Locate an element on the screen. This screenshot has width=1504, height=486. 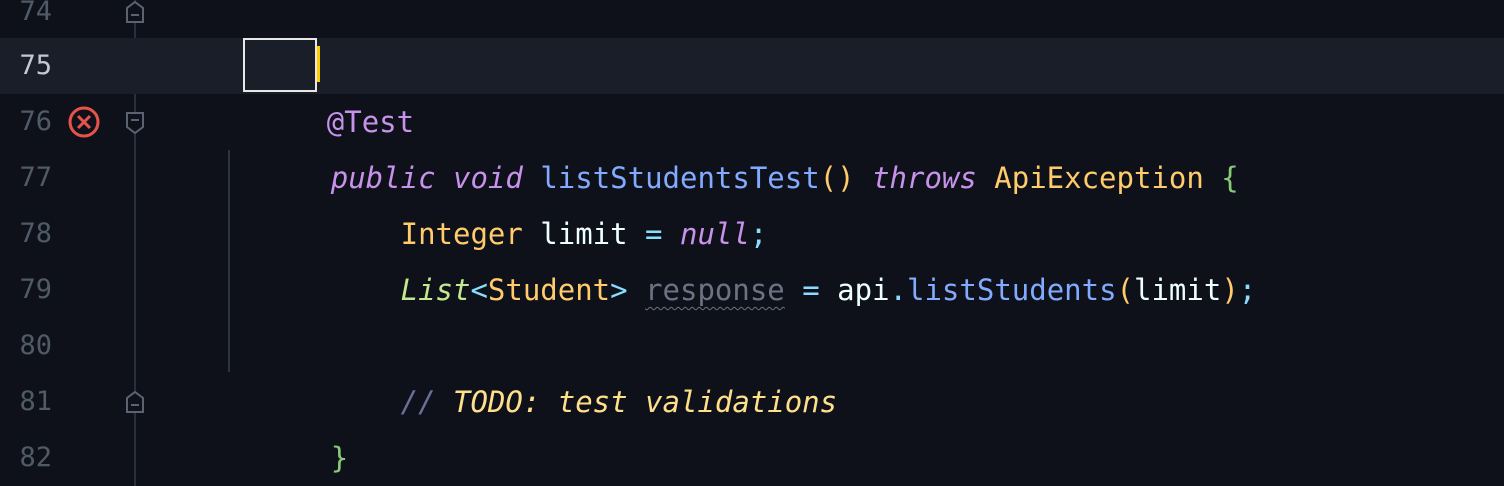
line-number: 76 is located at coordinates (35, 121).